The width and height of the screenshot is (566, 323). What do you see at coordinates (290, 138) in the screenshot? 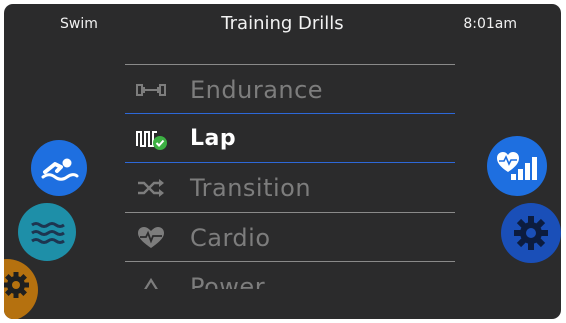
I see `drill-item-lap: Lap` at bounding box center [290, 138].